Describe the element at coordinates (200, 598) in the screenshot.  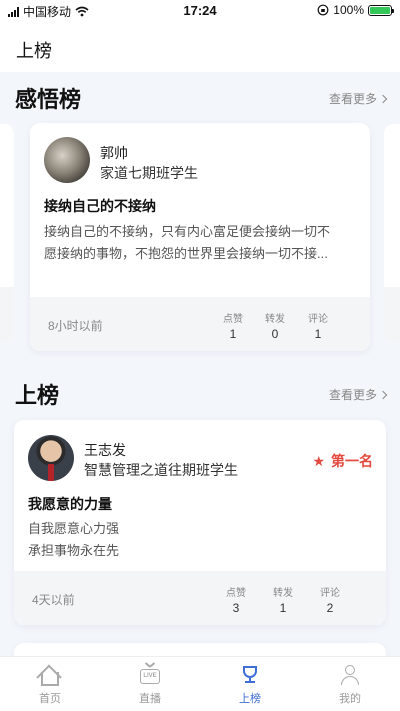
I see `card-footer: 4天以前 点赞 3 转发 1 评论 2` at that location.